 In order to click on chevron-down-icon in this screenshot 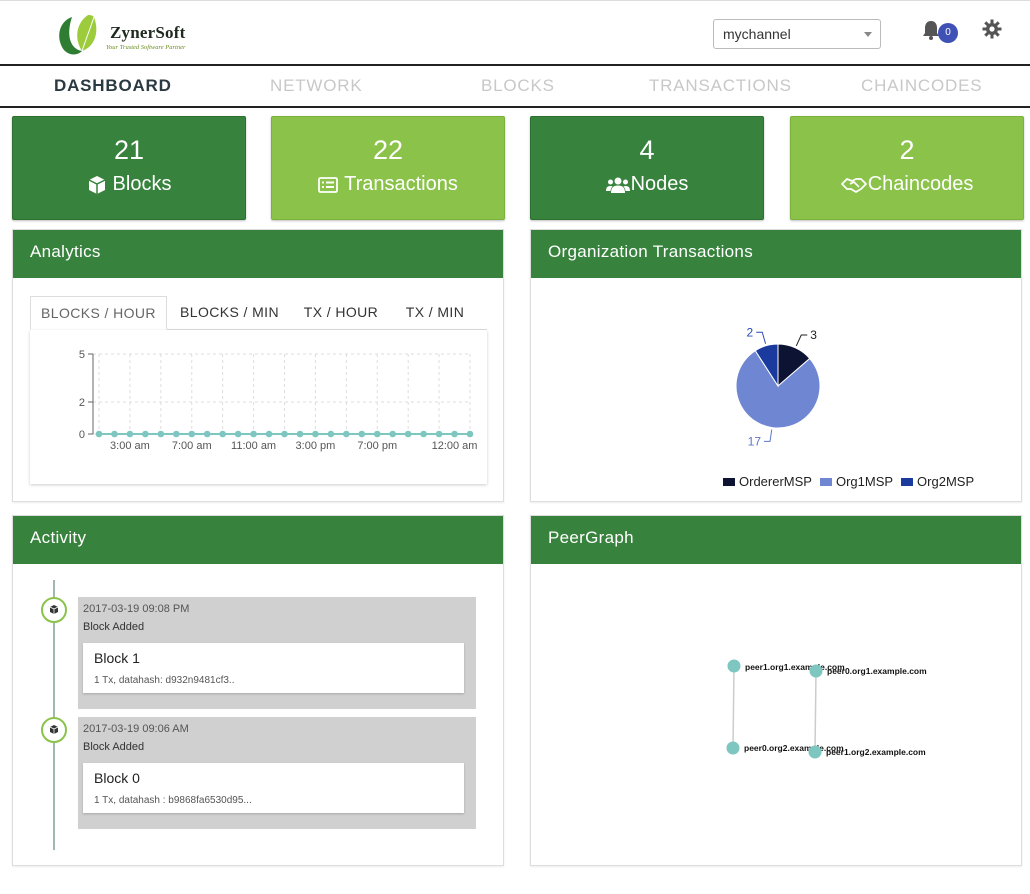, I will do `click(868, 34)`.